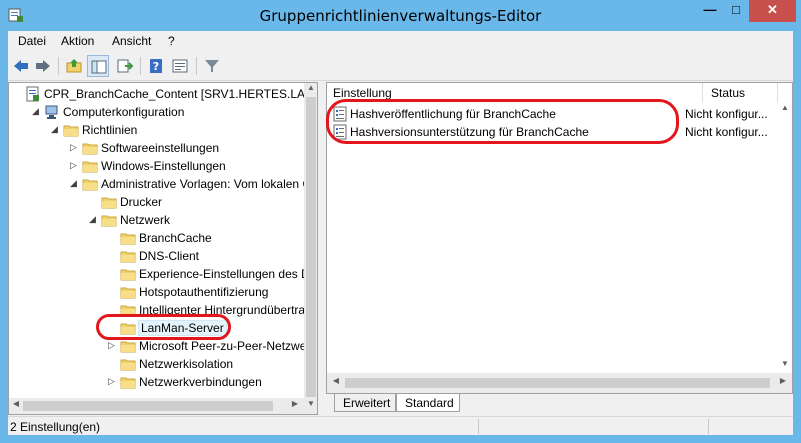  I want to click on column-header-label: Einstellung, so click(362, 93).